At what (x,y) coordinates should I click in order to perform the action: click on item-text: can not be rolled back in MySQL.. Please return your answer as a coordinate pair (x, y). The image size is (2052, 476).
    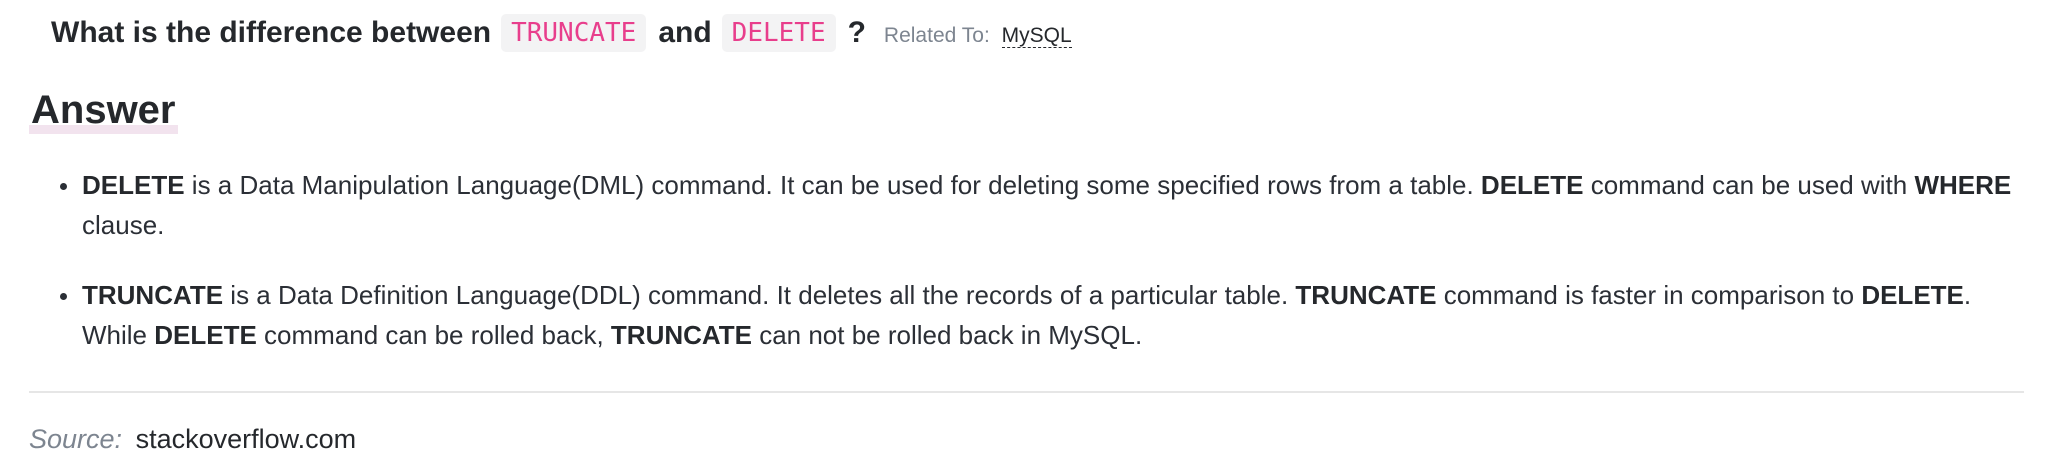
    Looking at the image, I should click on (947, 335).